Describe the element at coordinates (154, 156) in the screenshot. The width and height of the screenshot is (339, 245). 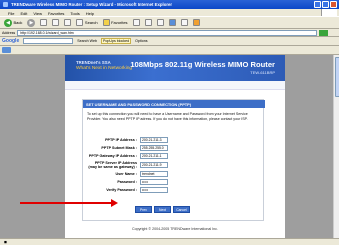
I see `pptp-gateway-input: 200.21.211.1` at that location.